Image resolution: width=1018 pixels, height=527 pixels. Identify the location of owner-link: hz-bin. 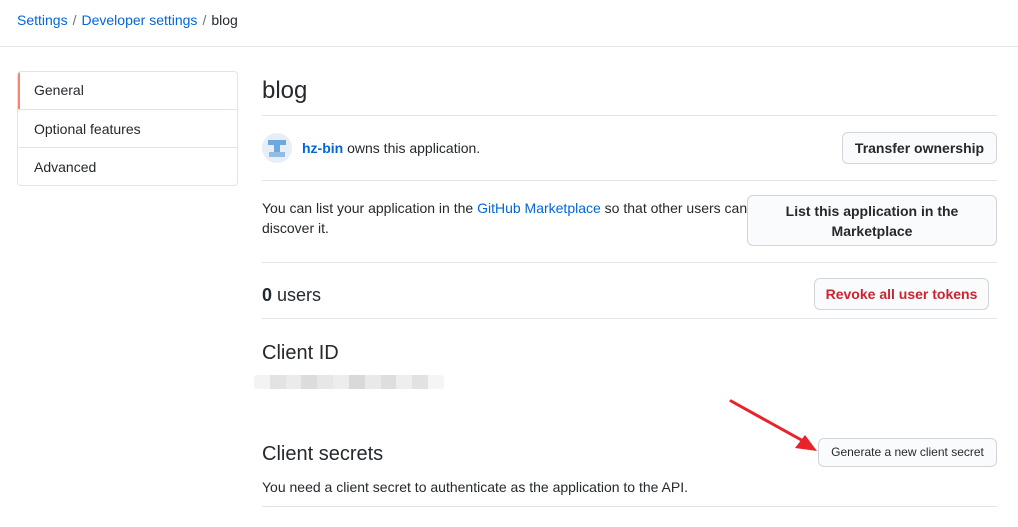
(322, 148).